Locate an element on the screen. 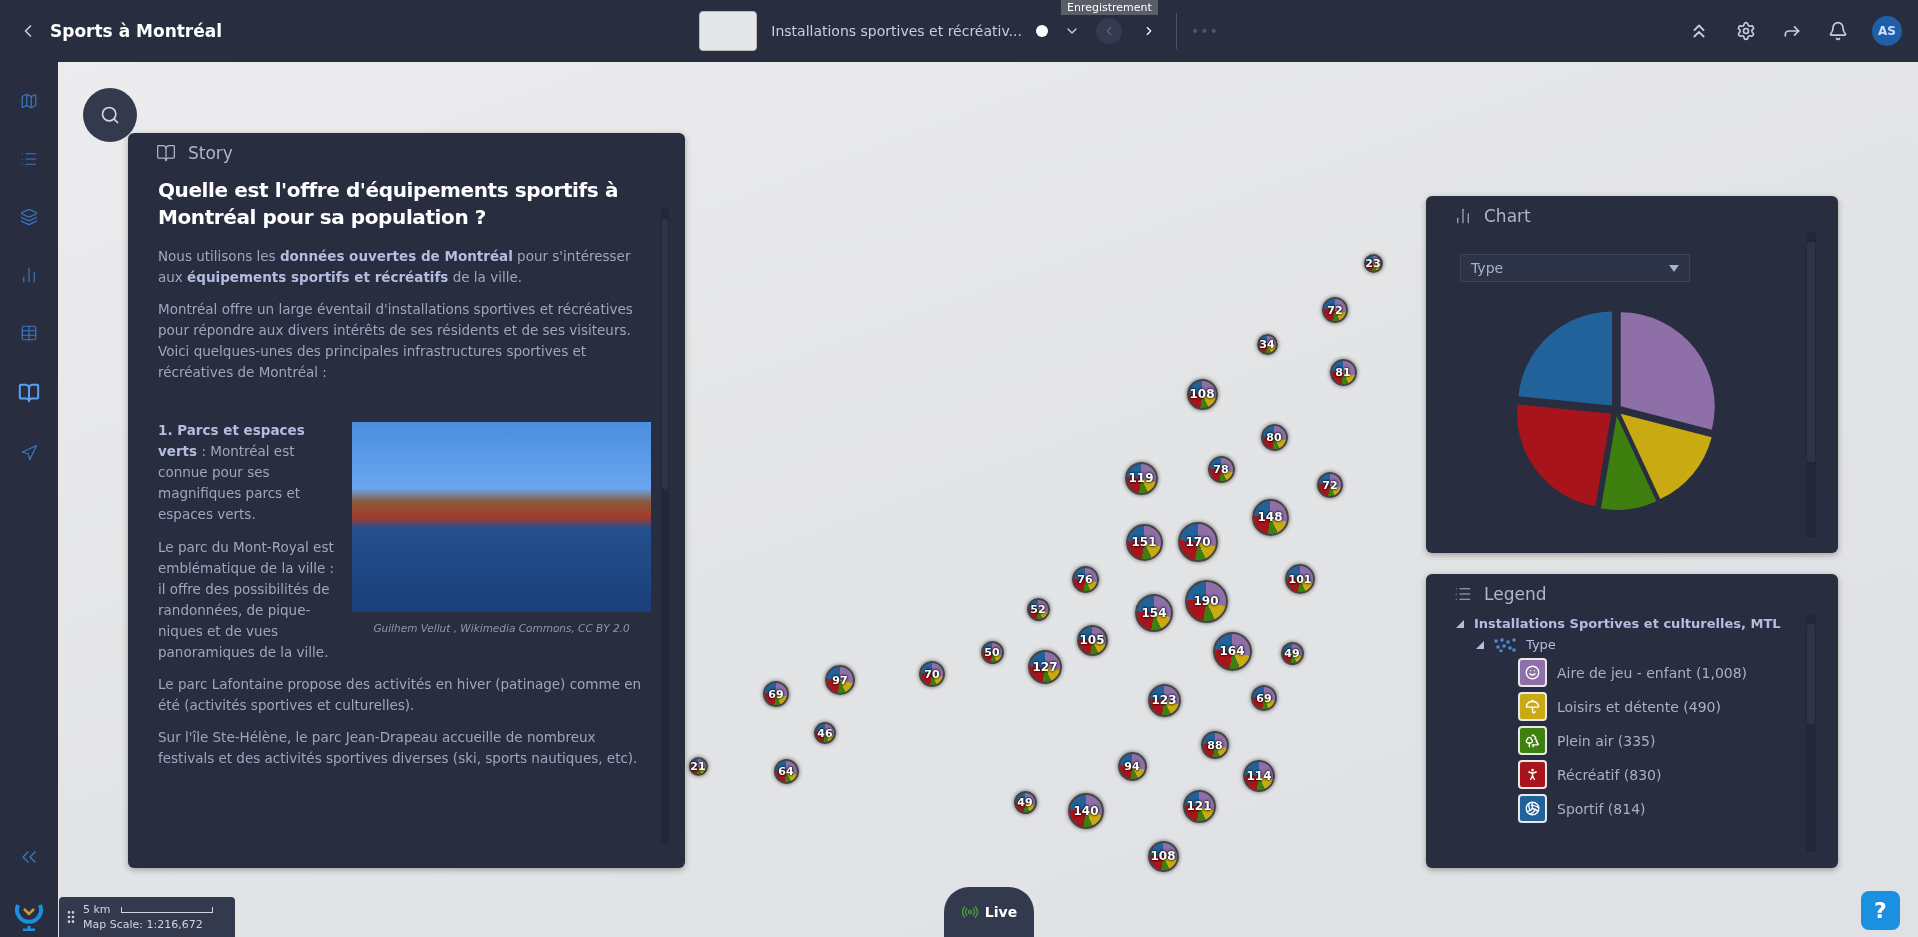 The width and height of the screenshot is (1918, 937). layer-name: Installations Sportives et culturelles, MTL is located at coordinates (1627, 623).